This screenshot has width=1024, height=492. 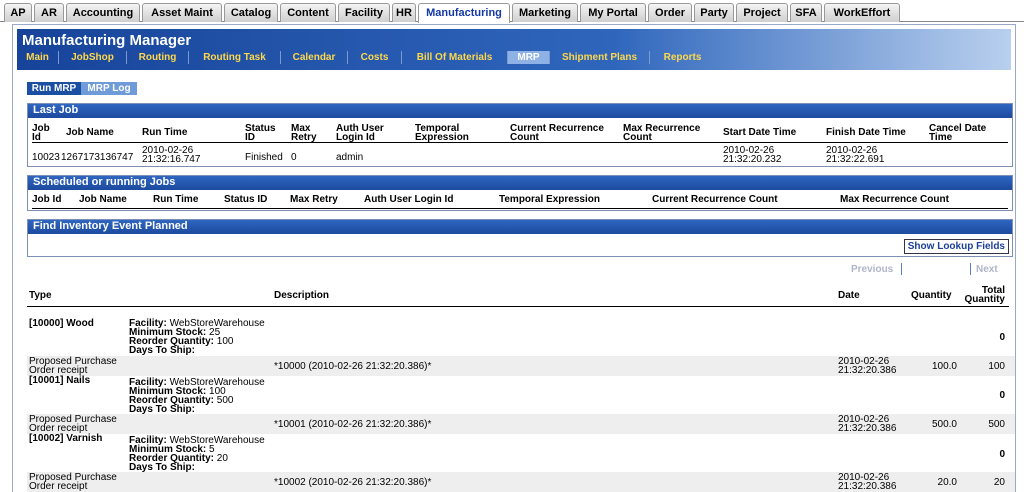 I want to click on subtab-reports: Reports, so click(x=682, y=57).